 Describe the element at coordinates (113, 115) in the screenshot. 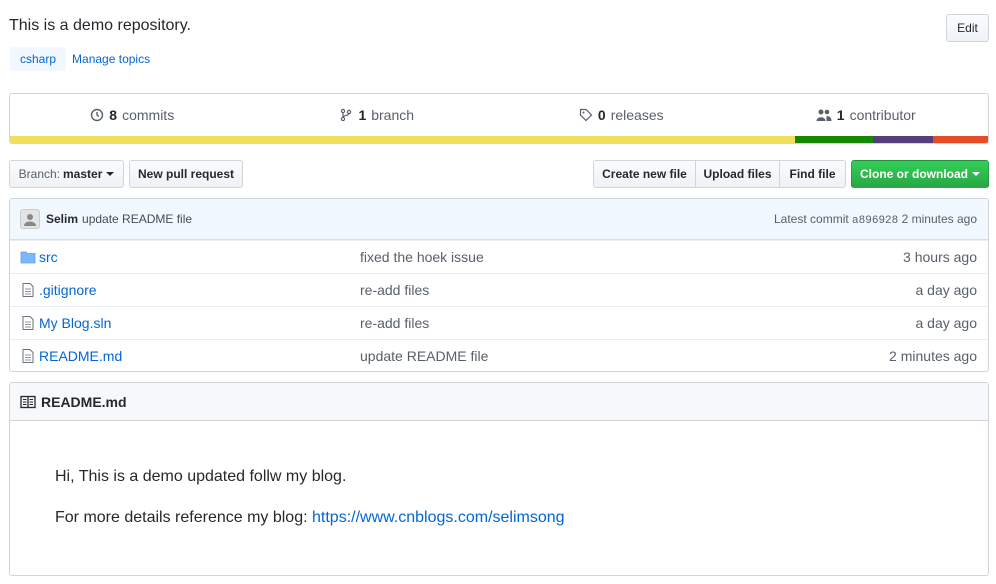

I see `commits-count: 8` at that location.